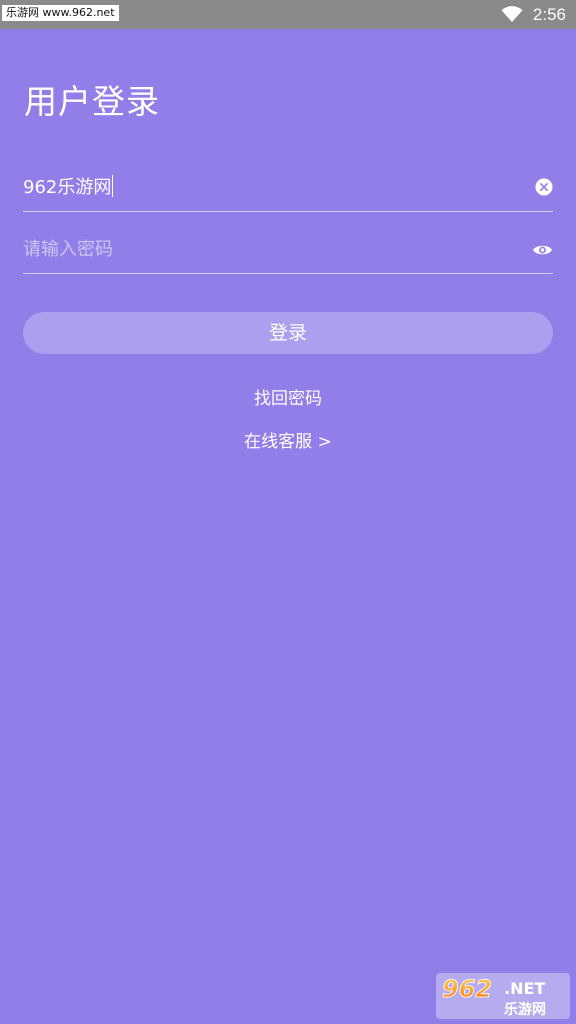  Describe the element at coordinates (288, 188) in the screenshot. I see `username-field: 962乐游网` at that location.